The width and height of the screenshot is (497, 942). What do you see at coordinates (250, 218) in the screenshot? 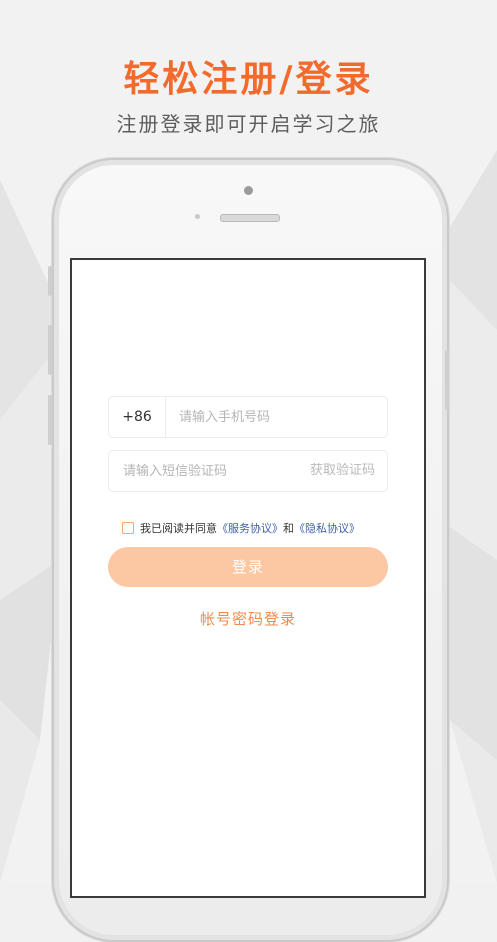
I see `earpiece-speaker` at bounding box center [250, 218].